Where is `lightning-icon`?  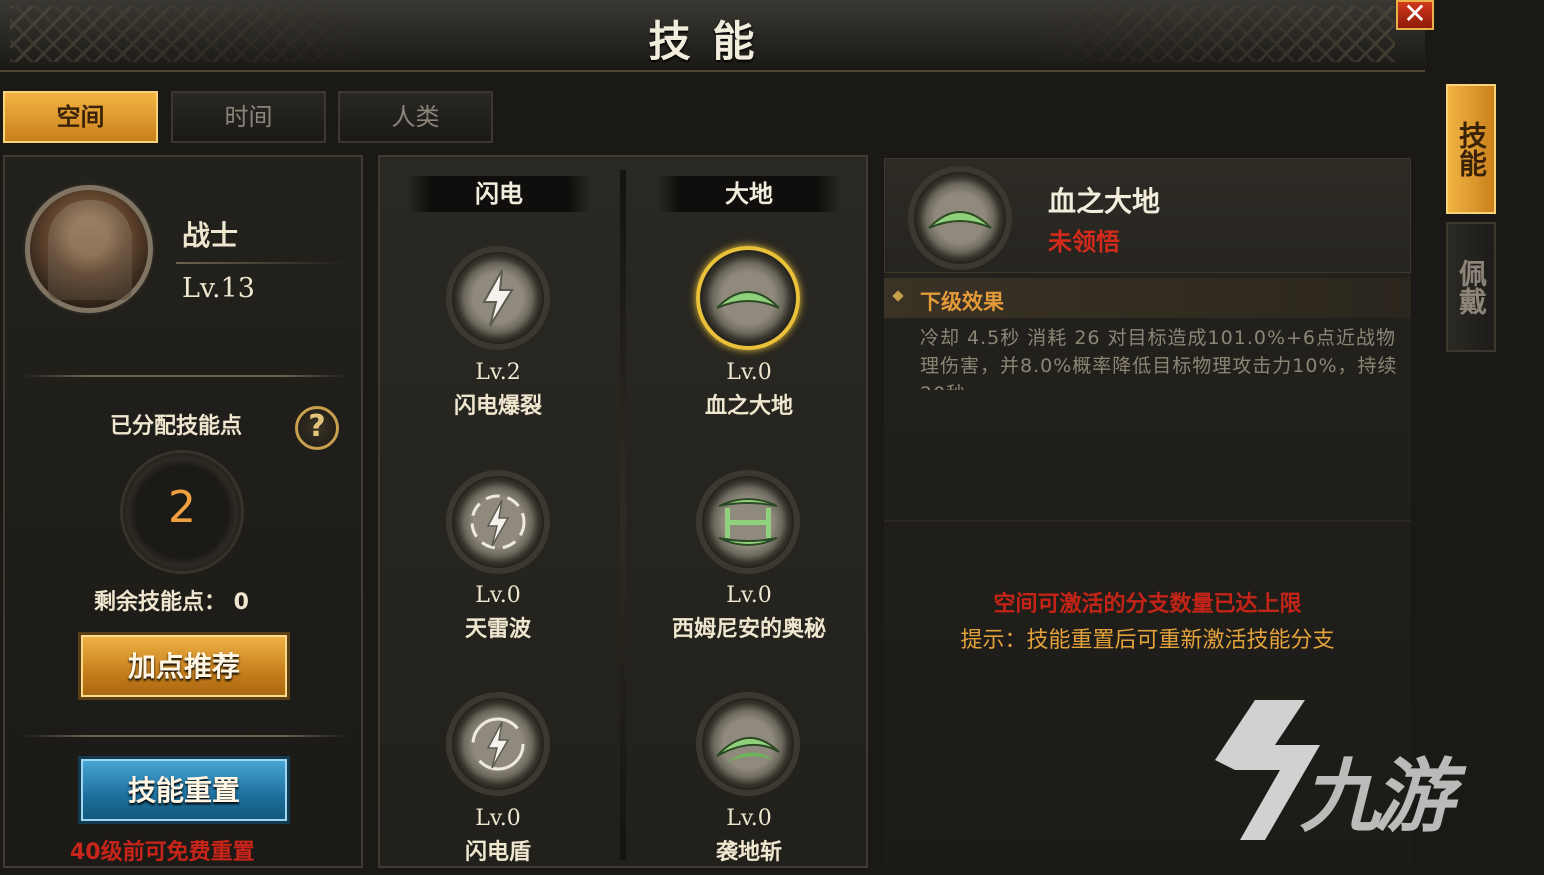
lightning-icon is located at coordinates (498, 298).